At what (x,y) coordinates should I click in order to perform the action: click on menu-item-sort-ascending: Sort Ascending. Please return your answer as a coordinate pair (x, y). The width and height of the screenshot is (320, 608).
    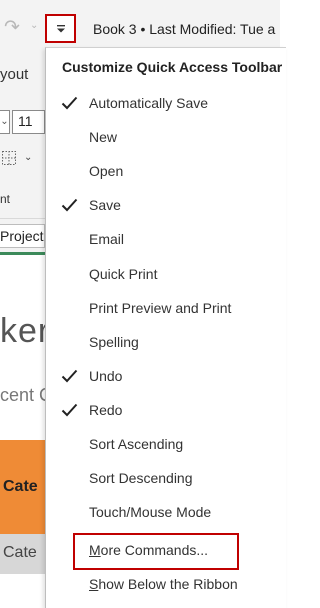
    Looking at the image, I should click on (166, 445).